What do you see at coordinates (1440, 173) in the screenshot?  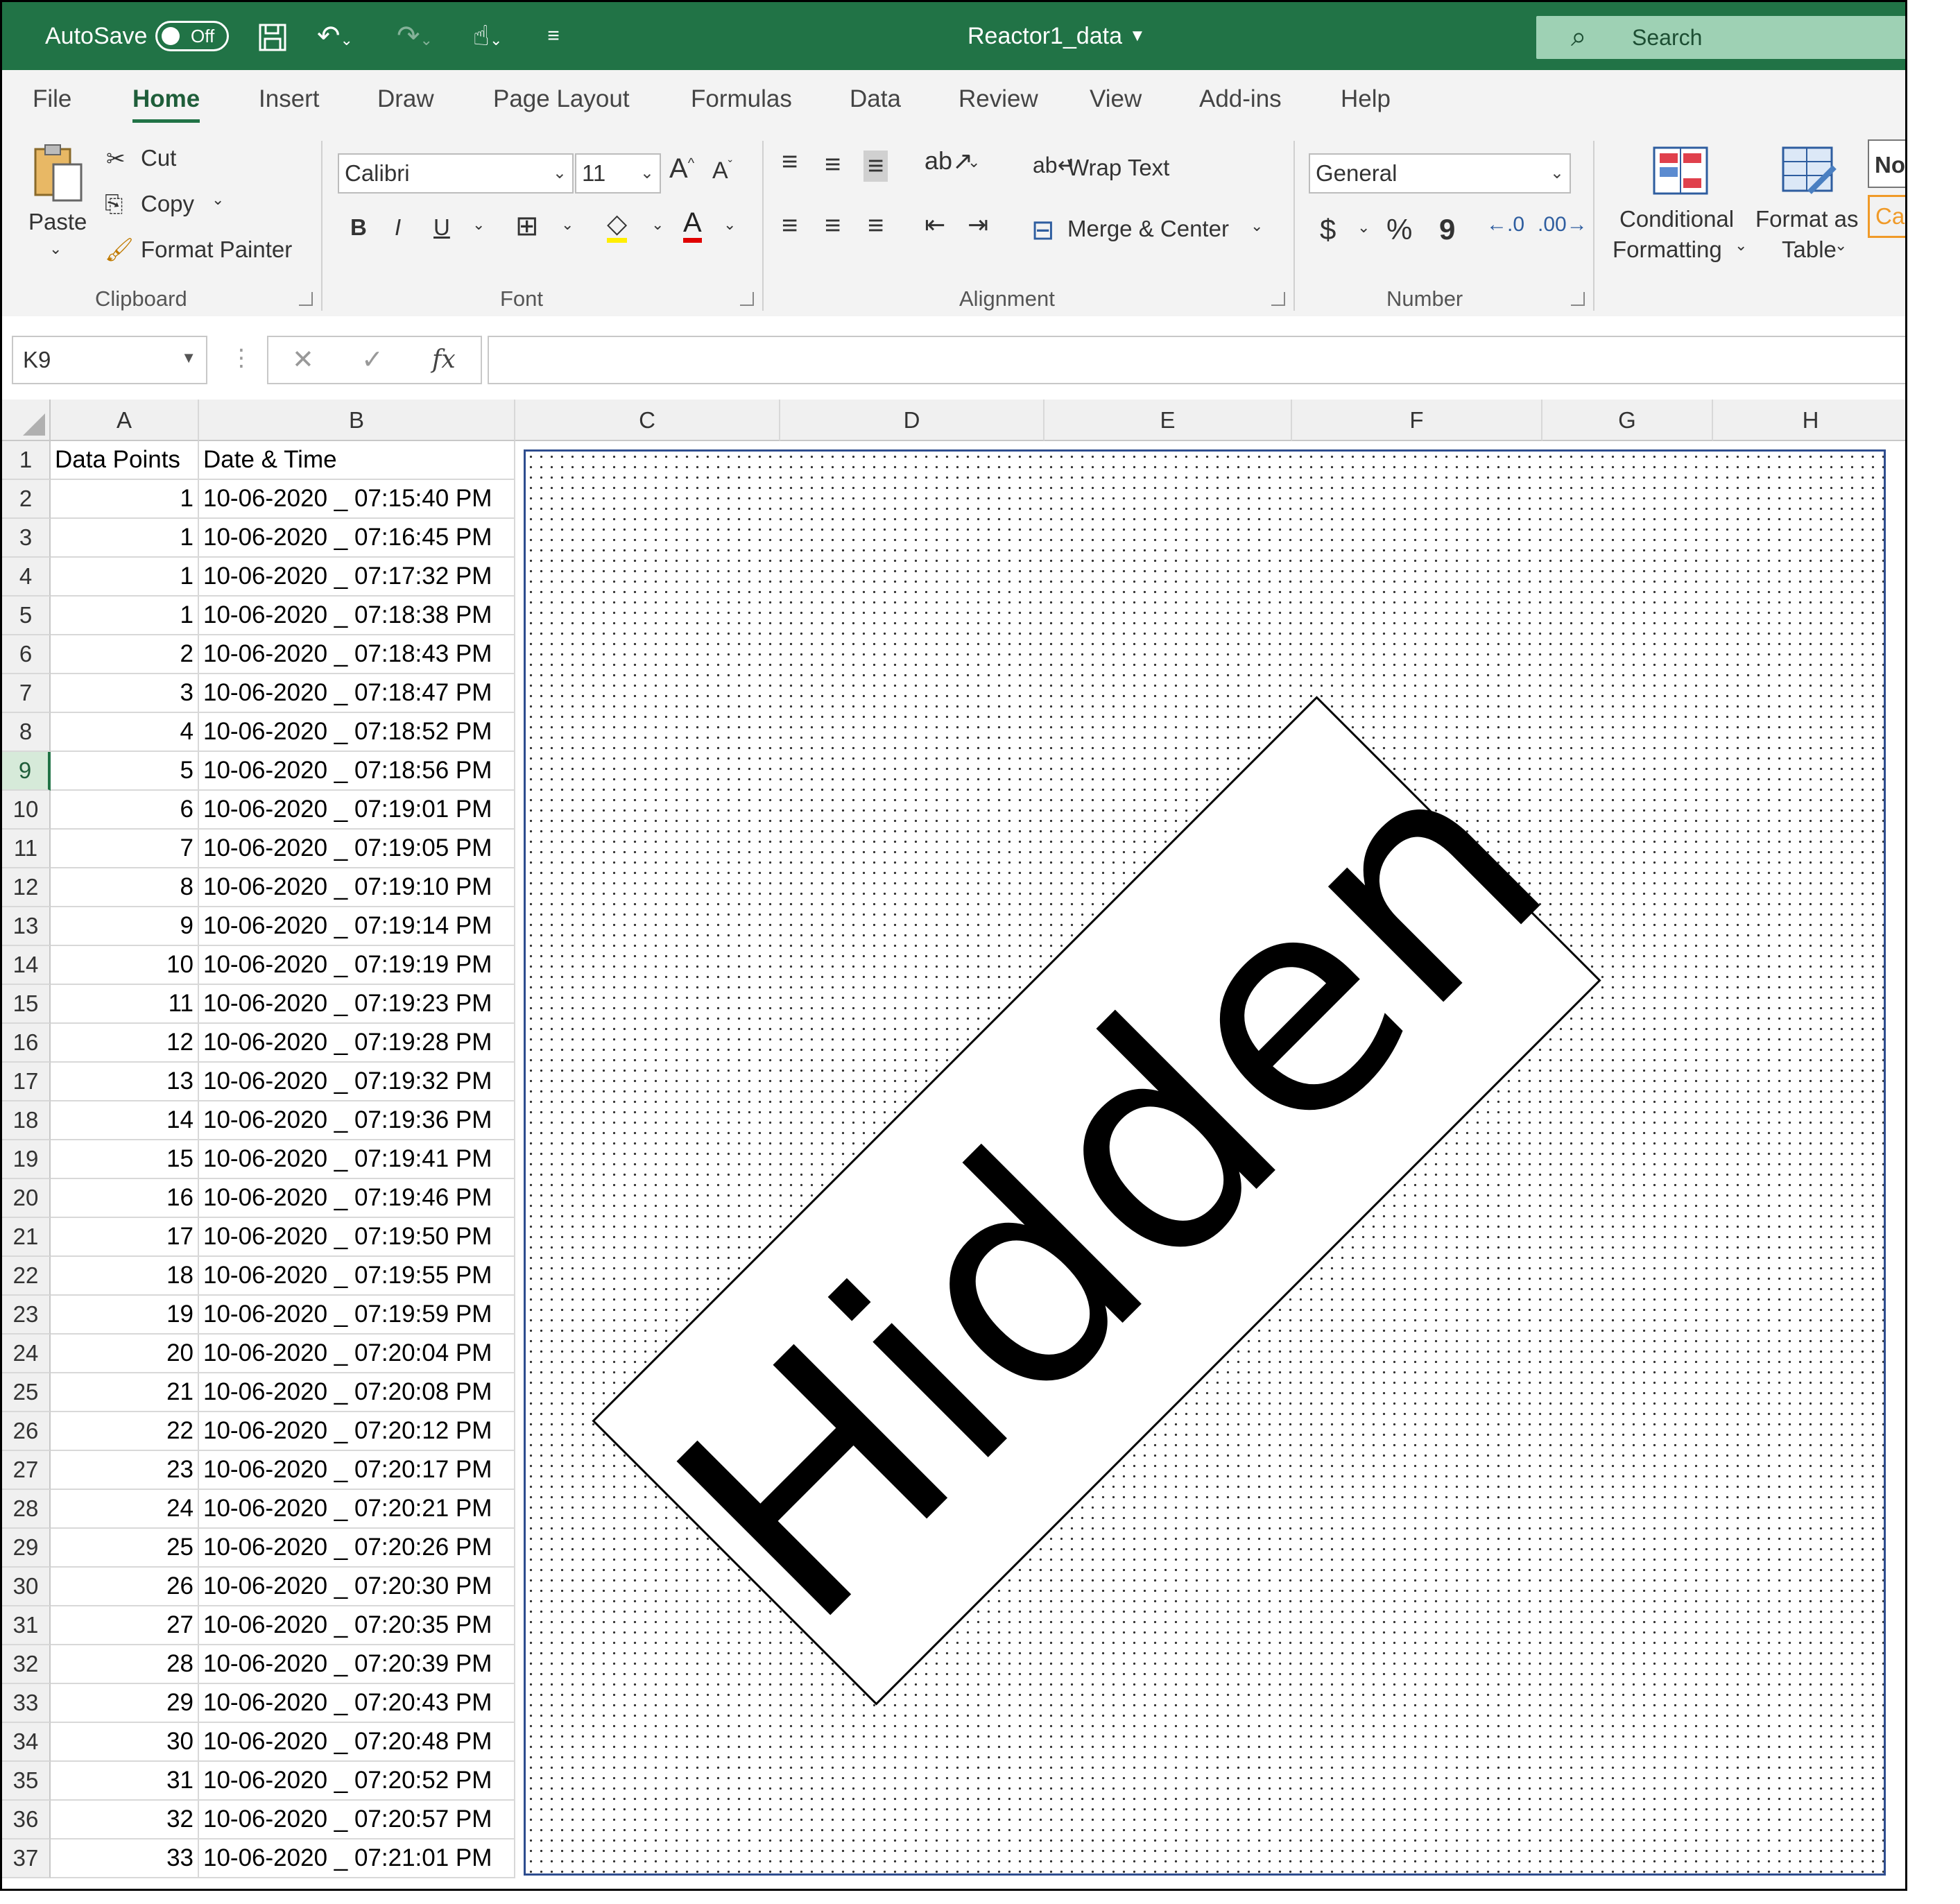 I see `number-format-select: General ⌄` at bounding box center [1440, 173].